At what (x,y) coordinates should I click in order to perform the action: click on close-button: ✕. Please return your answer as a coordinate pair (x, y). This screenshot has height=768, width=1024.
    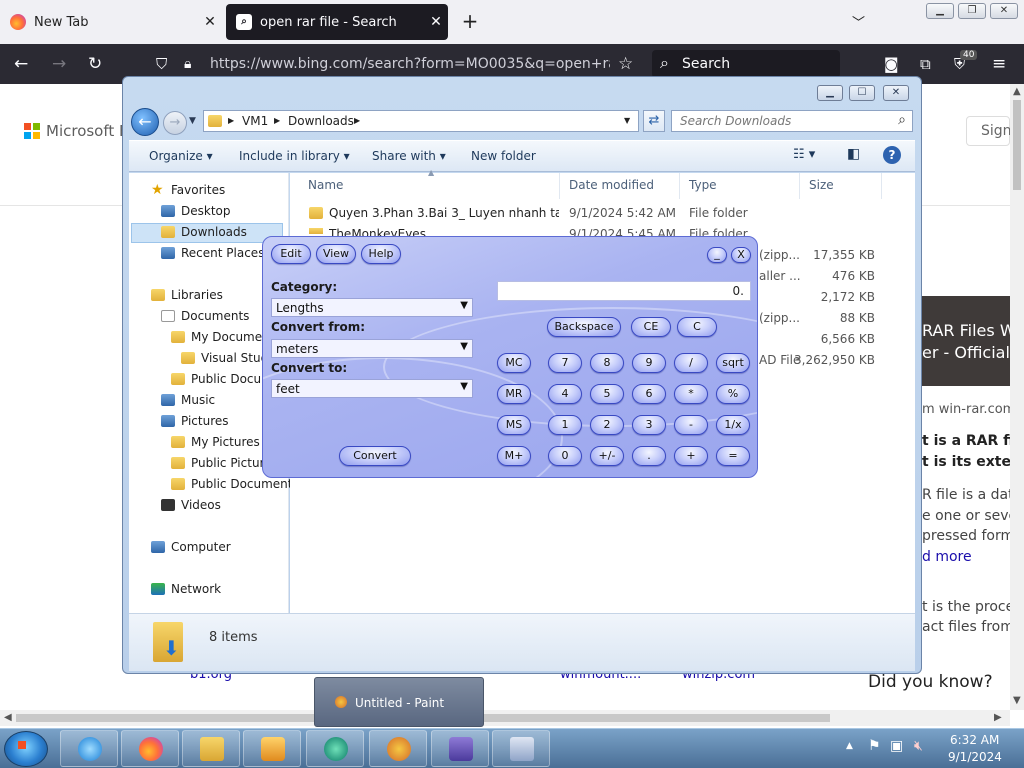
    Looking at the image, I should click on (896, 93).